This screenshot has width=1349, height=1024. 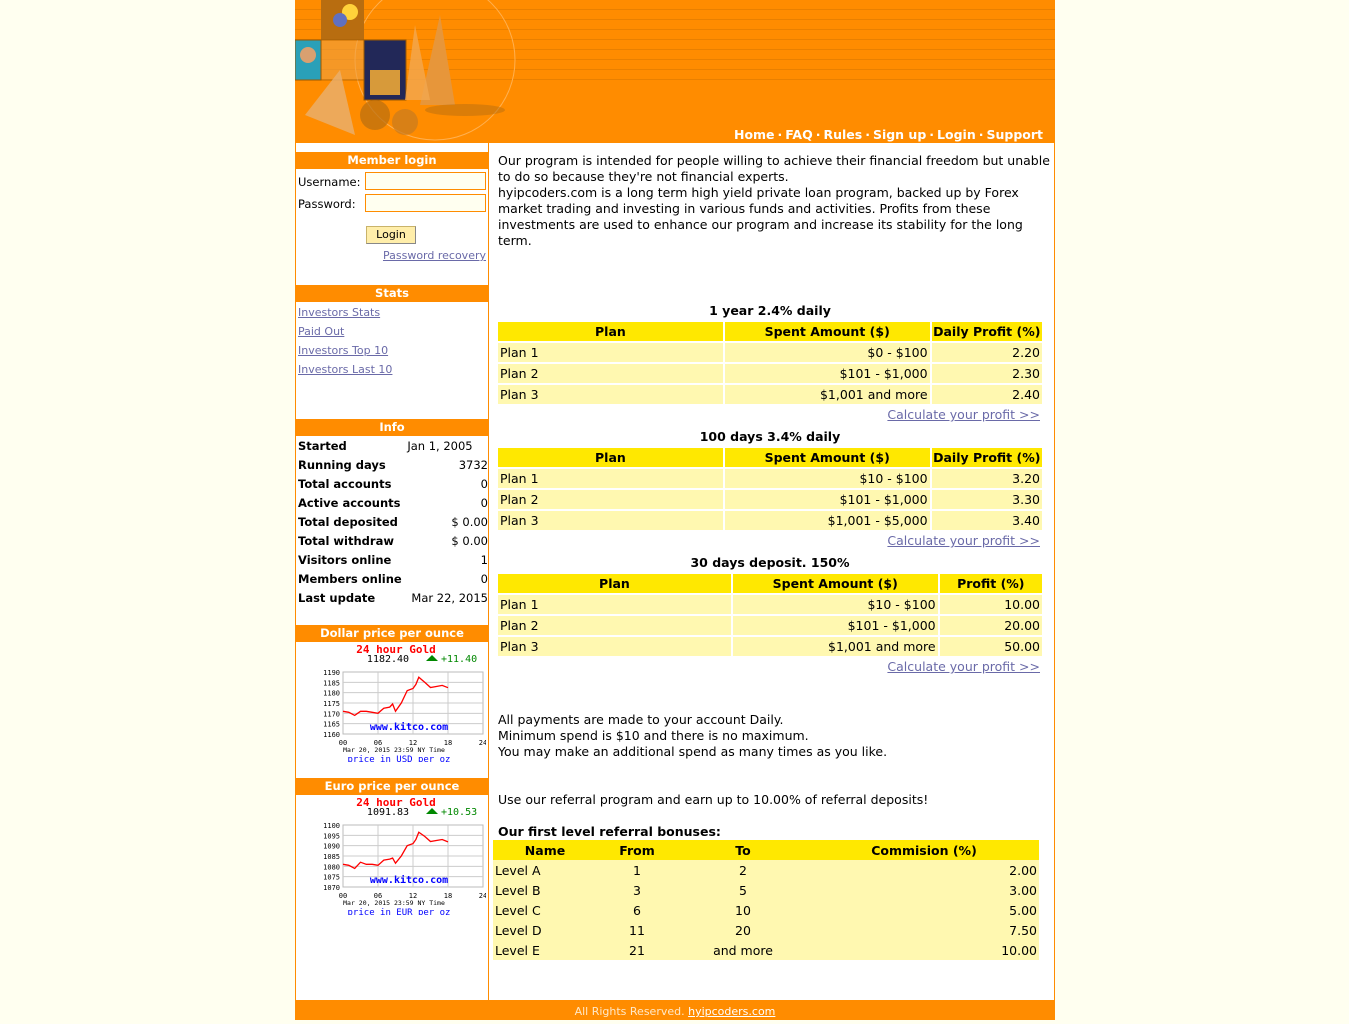 I want to click on x-tick-label: 18, so click(x=448, y=896).